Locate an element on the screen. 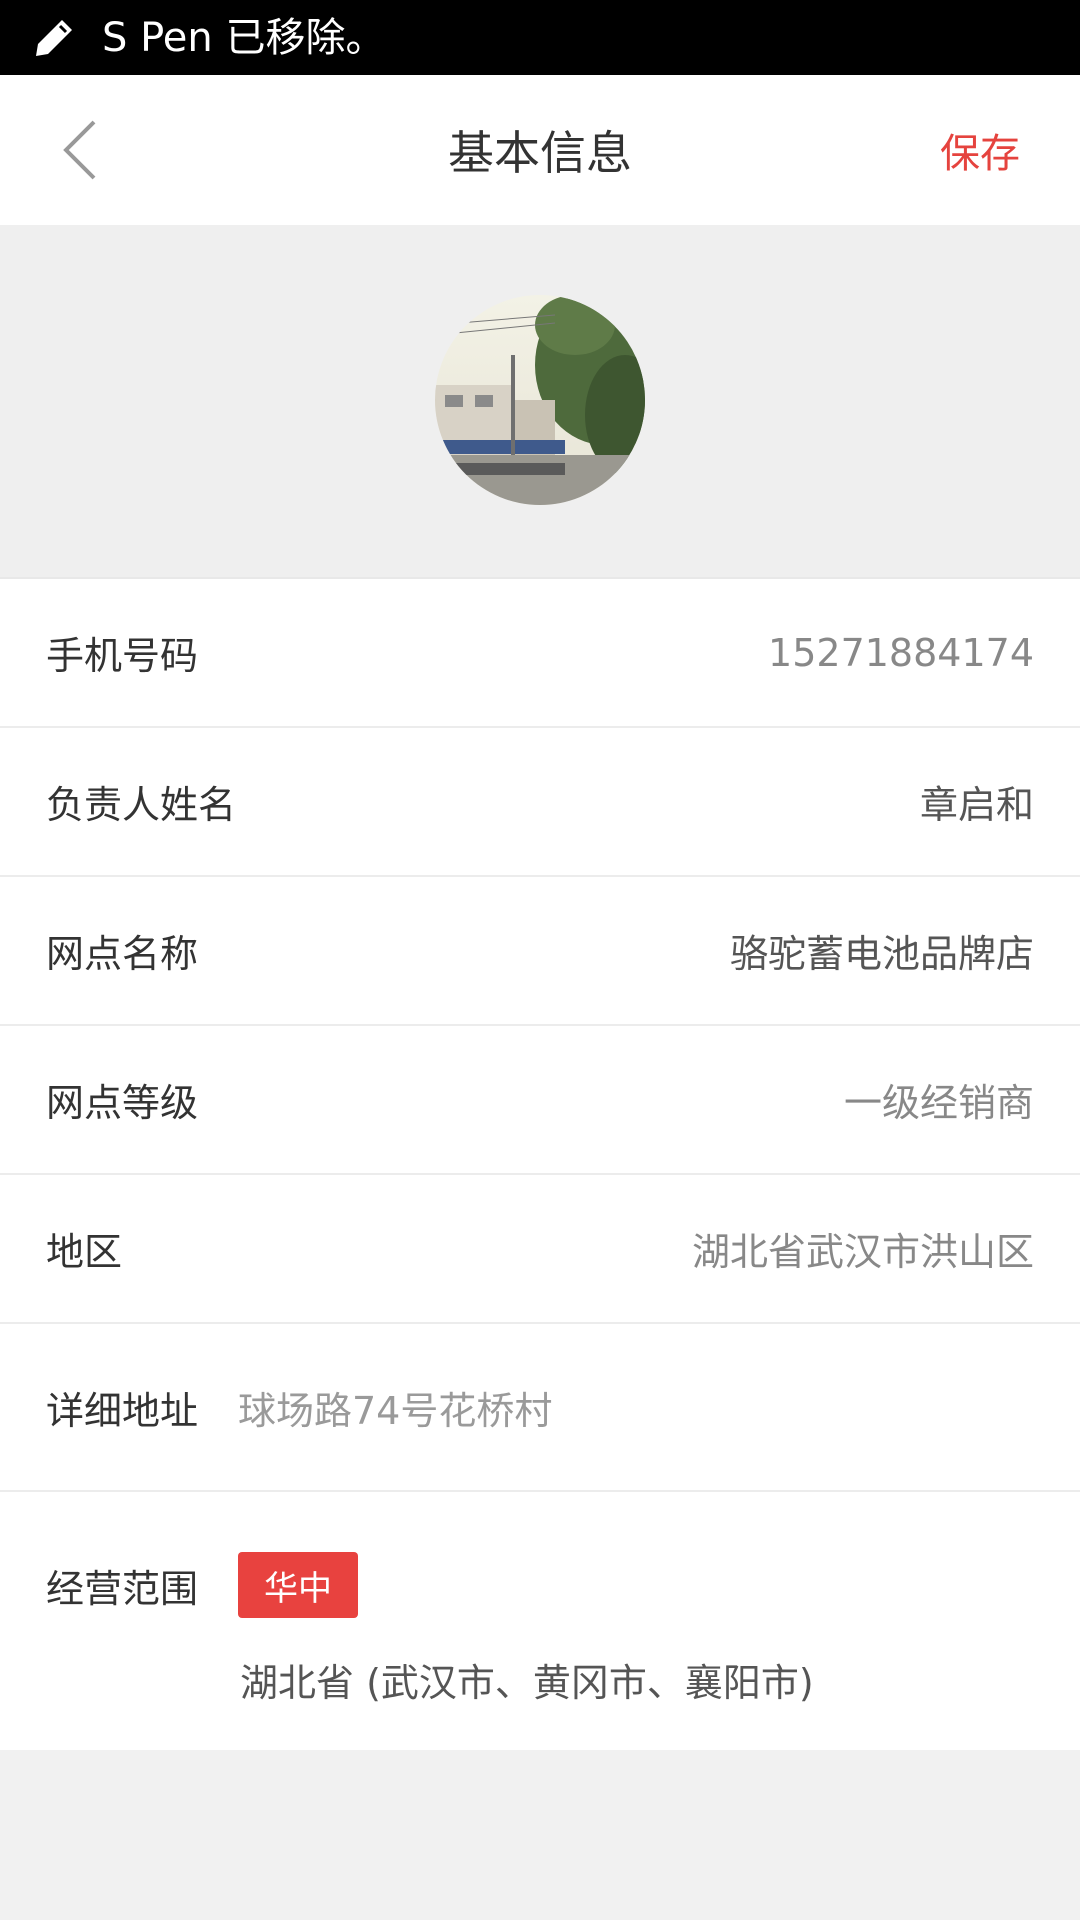 The height and width of the screenshot is (1920, 1080). region-label: 地区 is located at coordinates (84, 1252).